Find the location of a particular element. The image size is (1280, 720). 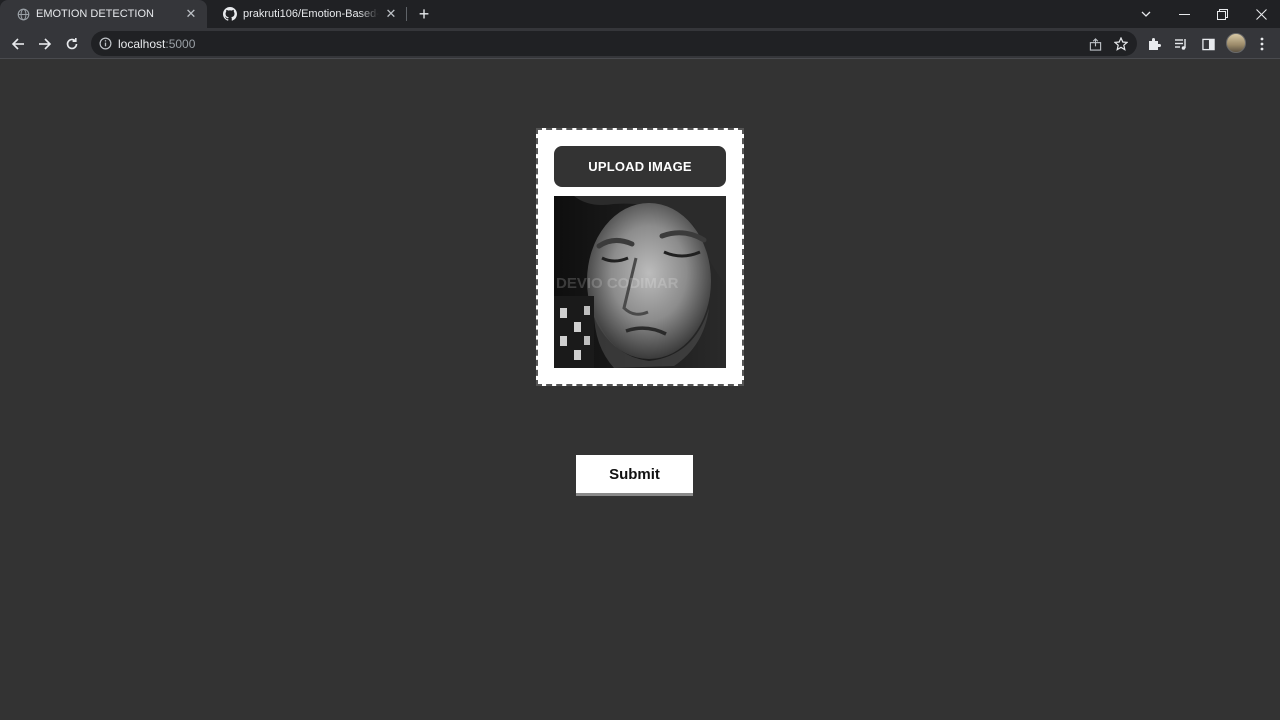

side-panel-icon is located at coordinates (1208, 44).